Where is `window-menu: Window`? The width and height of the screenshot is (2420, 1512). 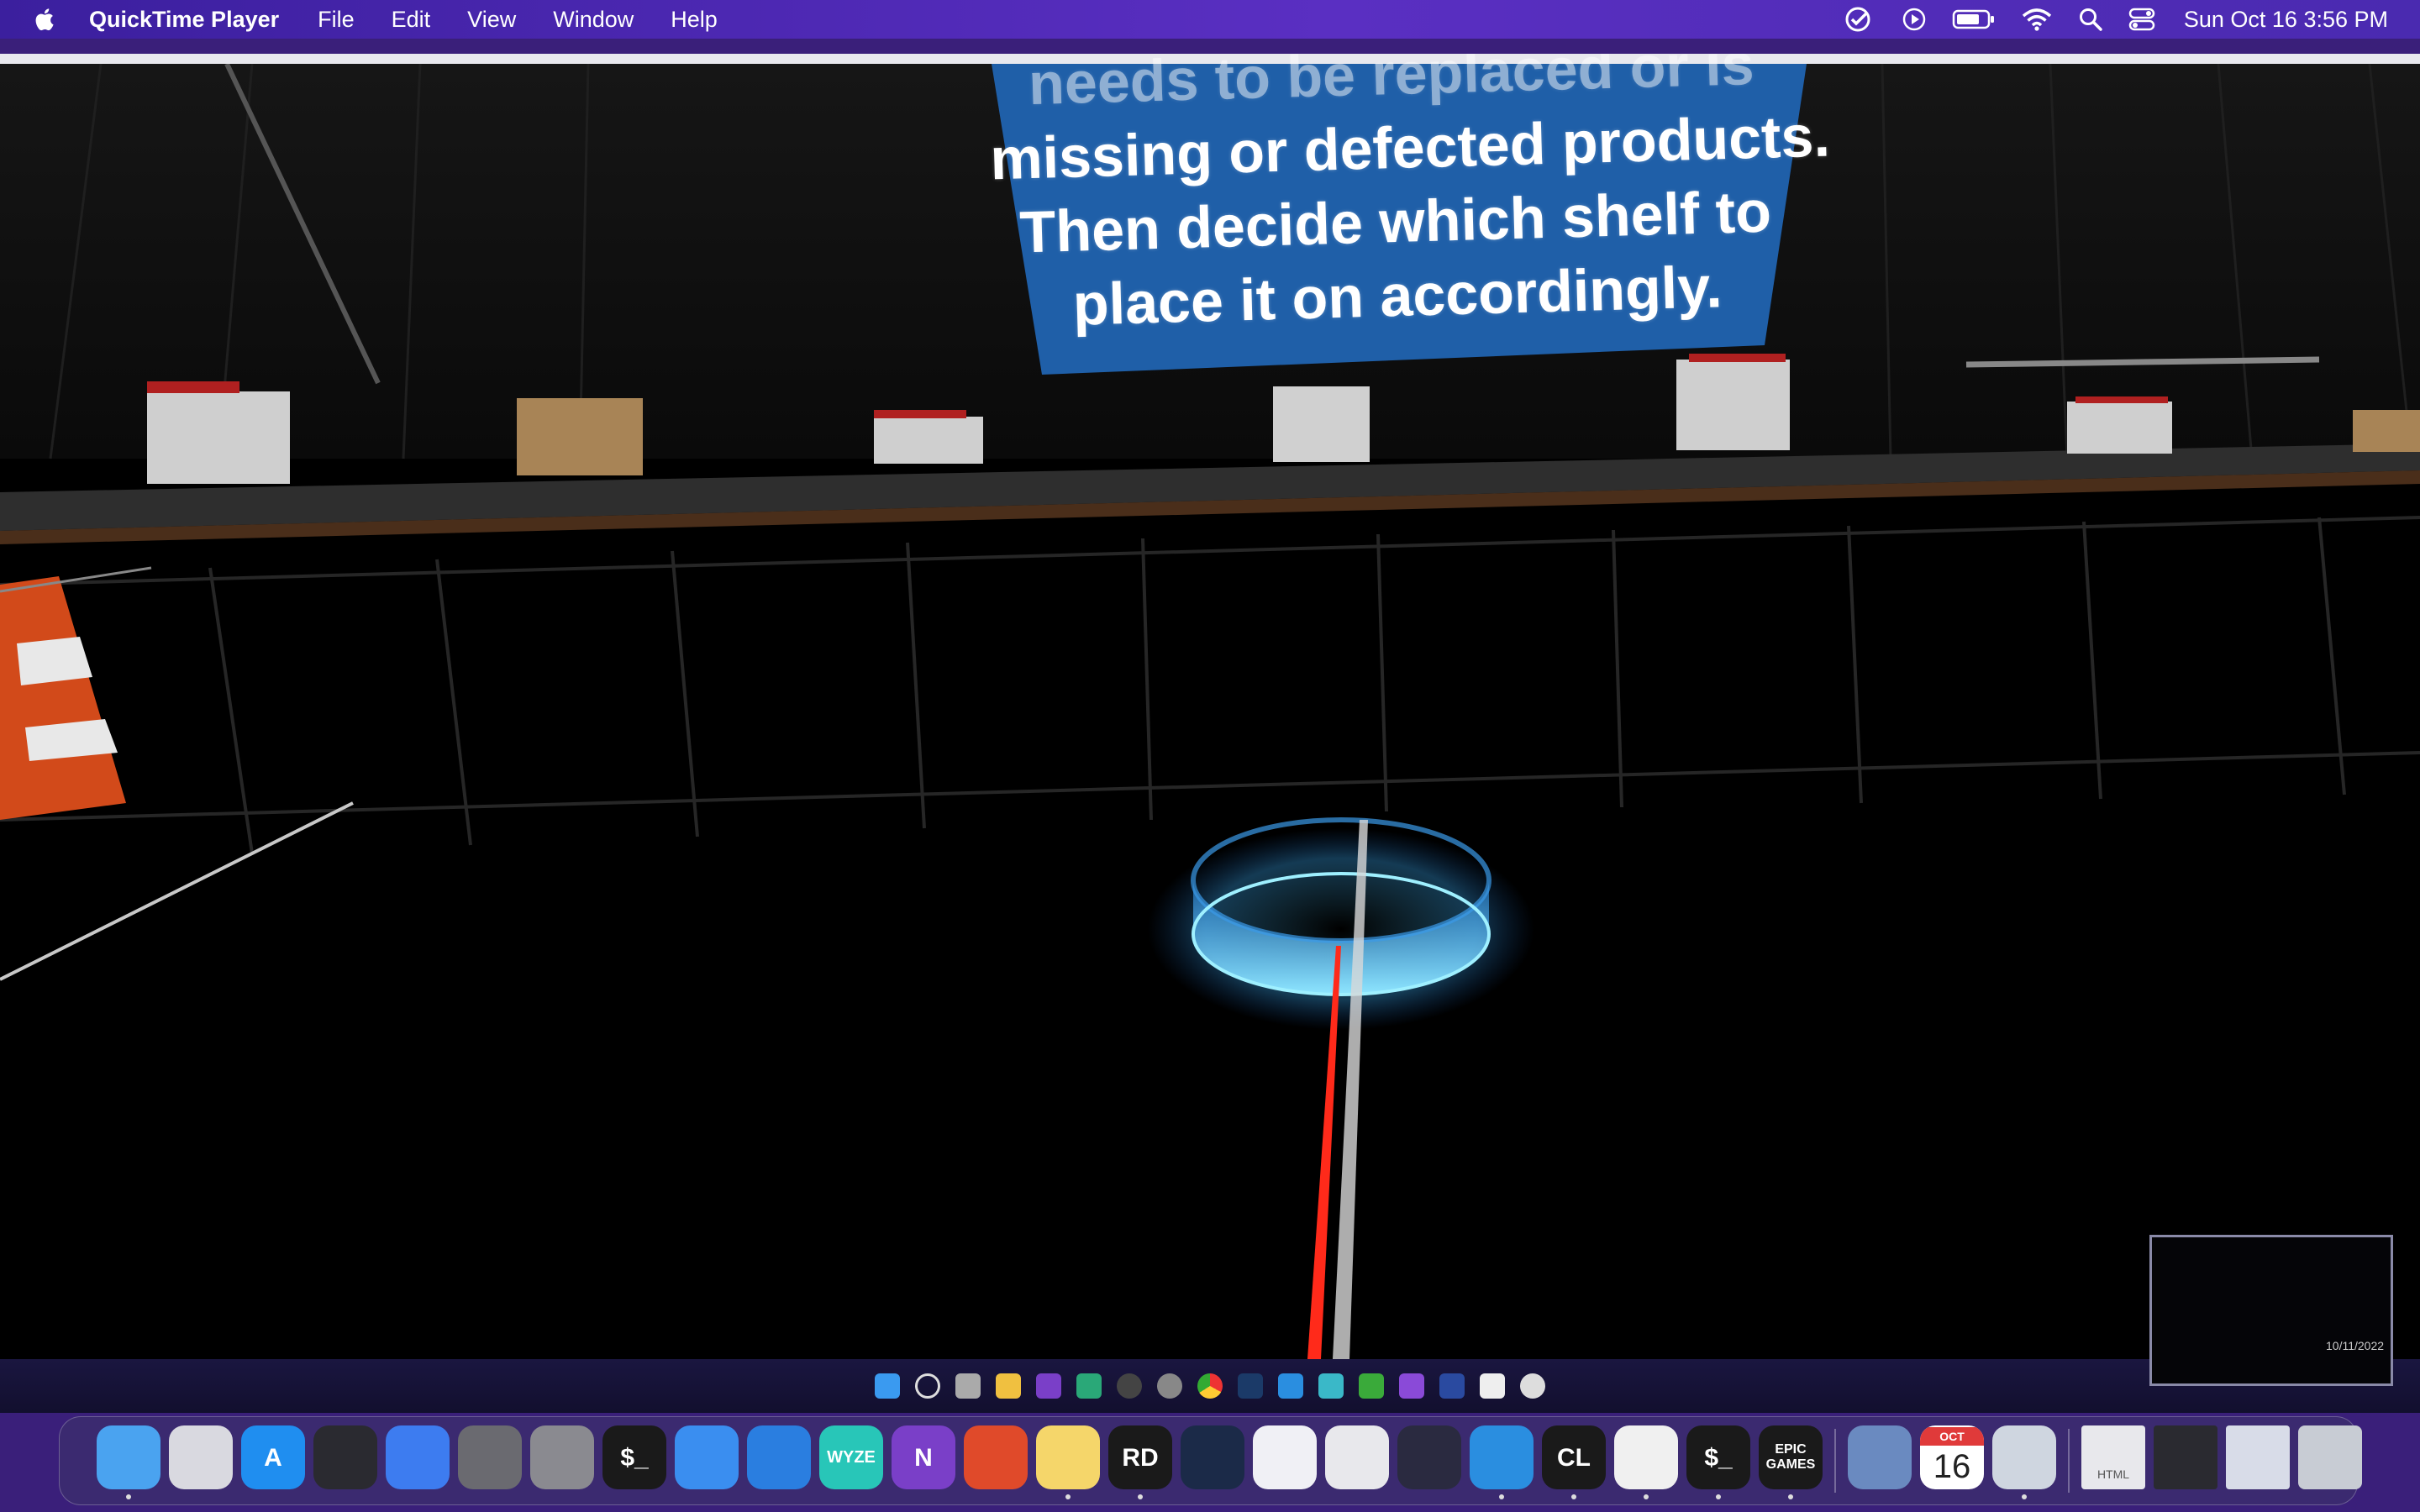 window-menu: Window is located at coordinates (593, 20).